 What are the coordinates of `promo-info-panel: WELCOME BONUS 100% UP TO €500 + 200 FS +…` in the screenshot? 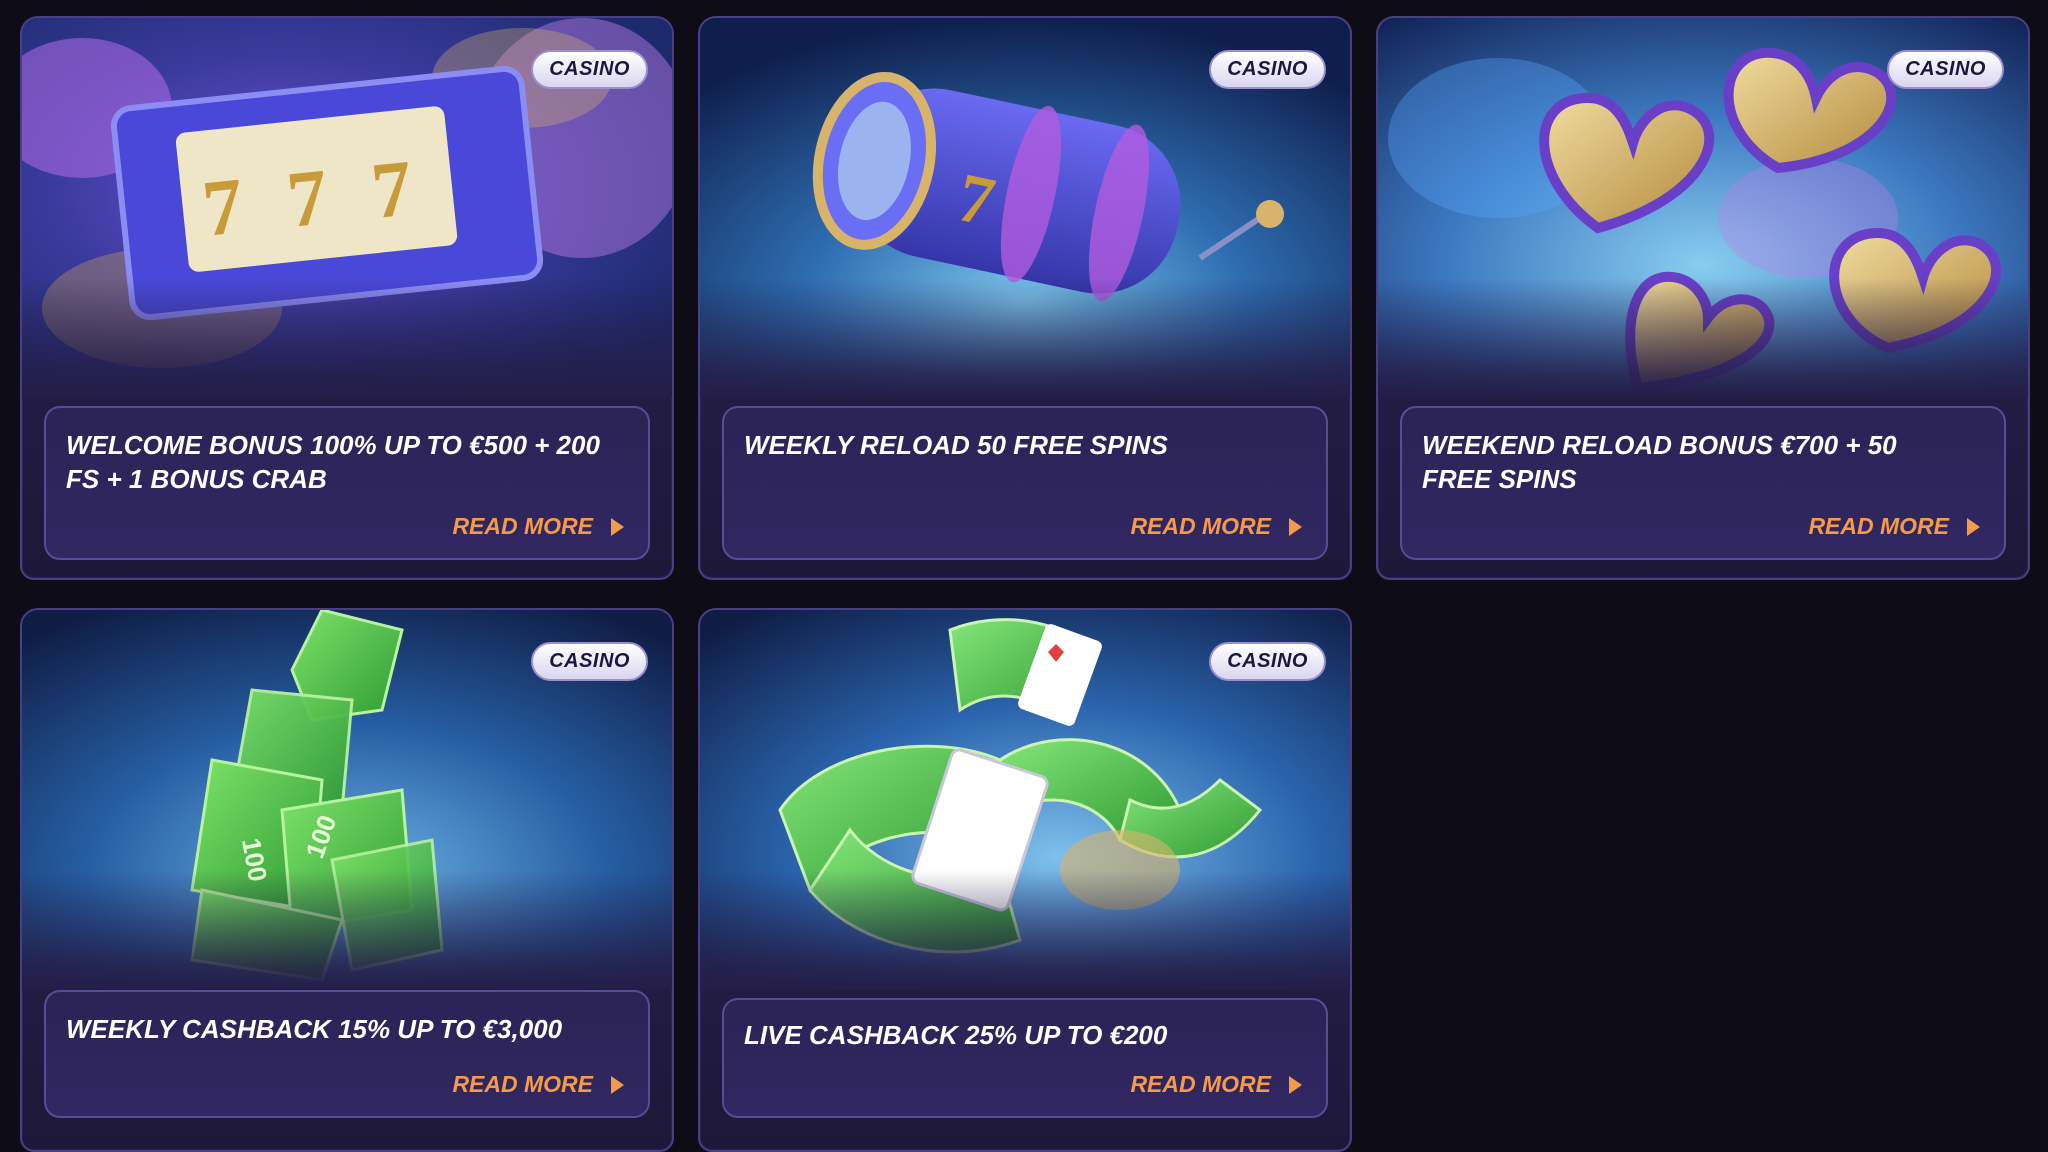 It's located at (347, 483).